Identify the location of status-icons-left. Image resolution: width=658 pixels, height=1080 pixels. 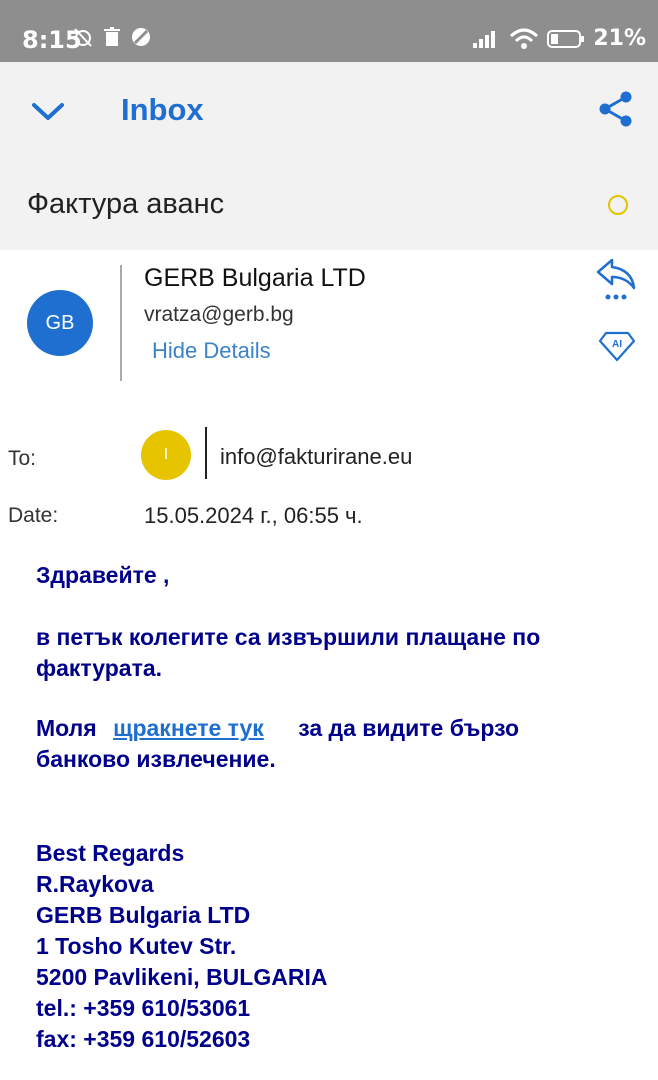
(112, 37).